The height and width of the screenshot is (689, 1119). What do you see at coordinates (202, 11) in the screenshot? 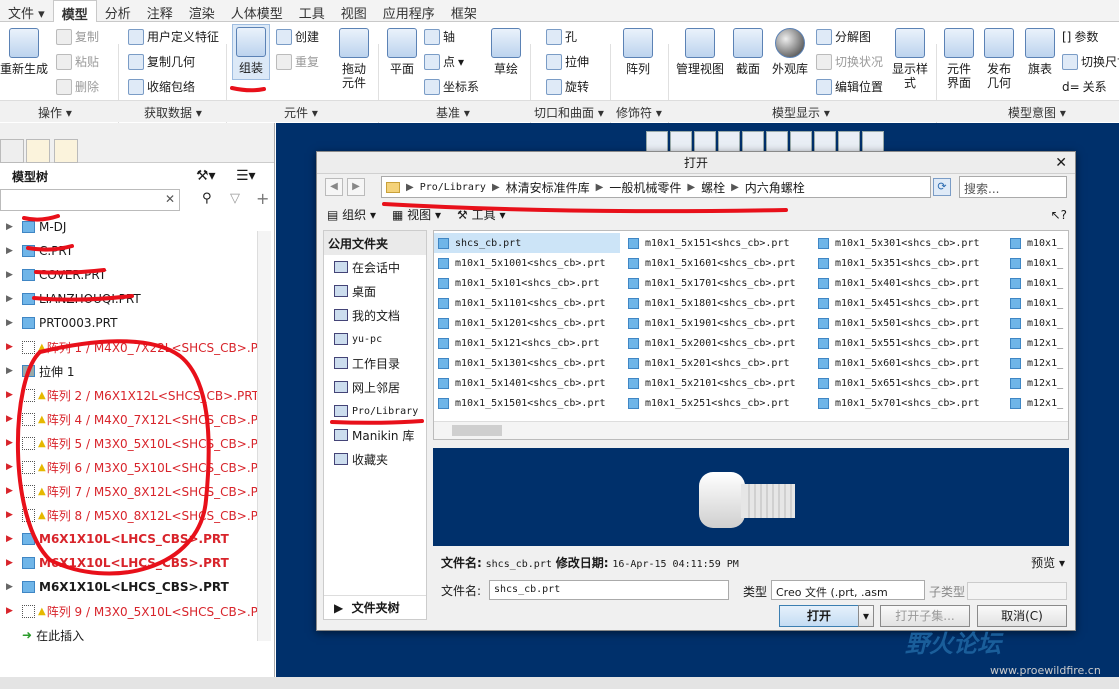
I see `tab-render: 渲染` at bounding box center [202, 11].